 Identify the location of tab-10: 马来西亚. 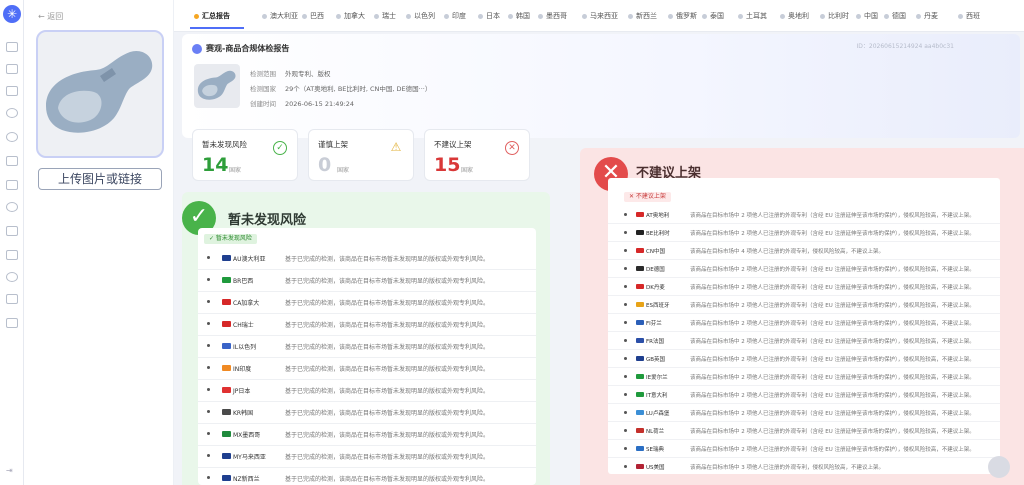
(600, 17).